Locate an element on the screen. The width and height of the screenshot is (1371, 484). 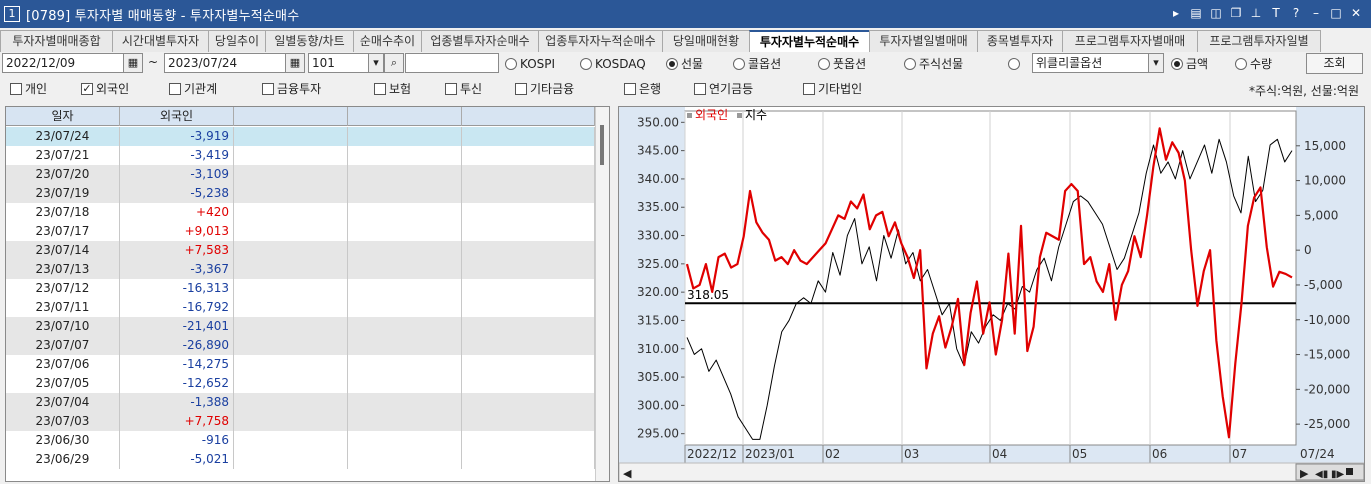
minimize-icon: – is located at coordinates (1316, 13).